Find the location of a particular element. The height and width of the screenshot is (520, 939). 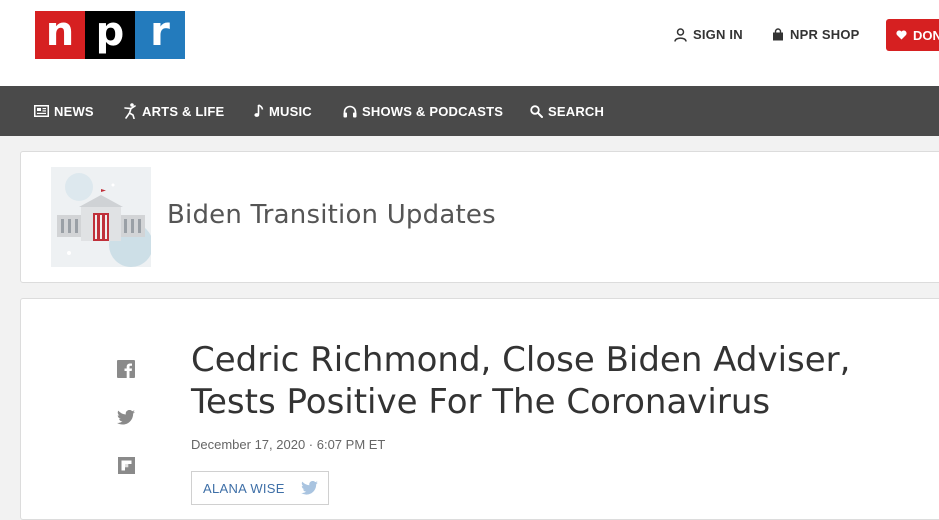

nav-shows-label: SHOWS & PODCASTS is located at coordinates (433, 111).